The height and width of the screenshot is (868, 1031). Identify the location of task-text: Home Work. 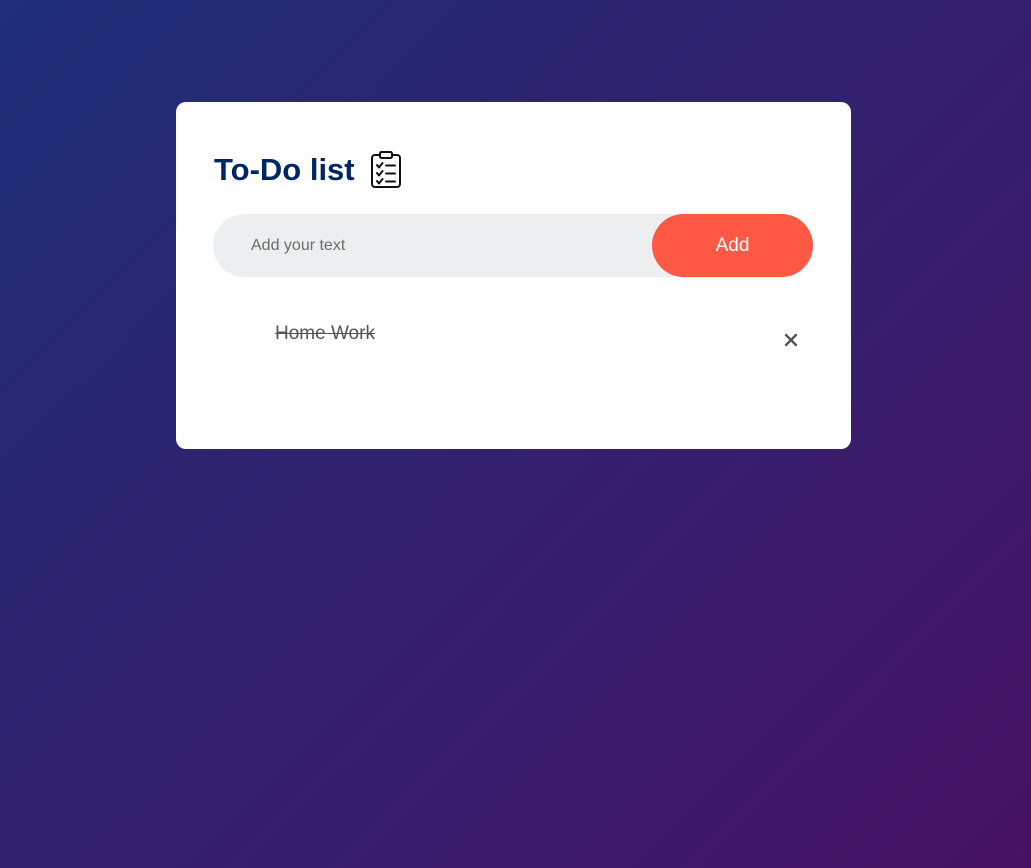
(325, 333).